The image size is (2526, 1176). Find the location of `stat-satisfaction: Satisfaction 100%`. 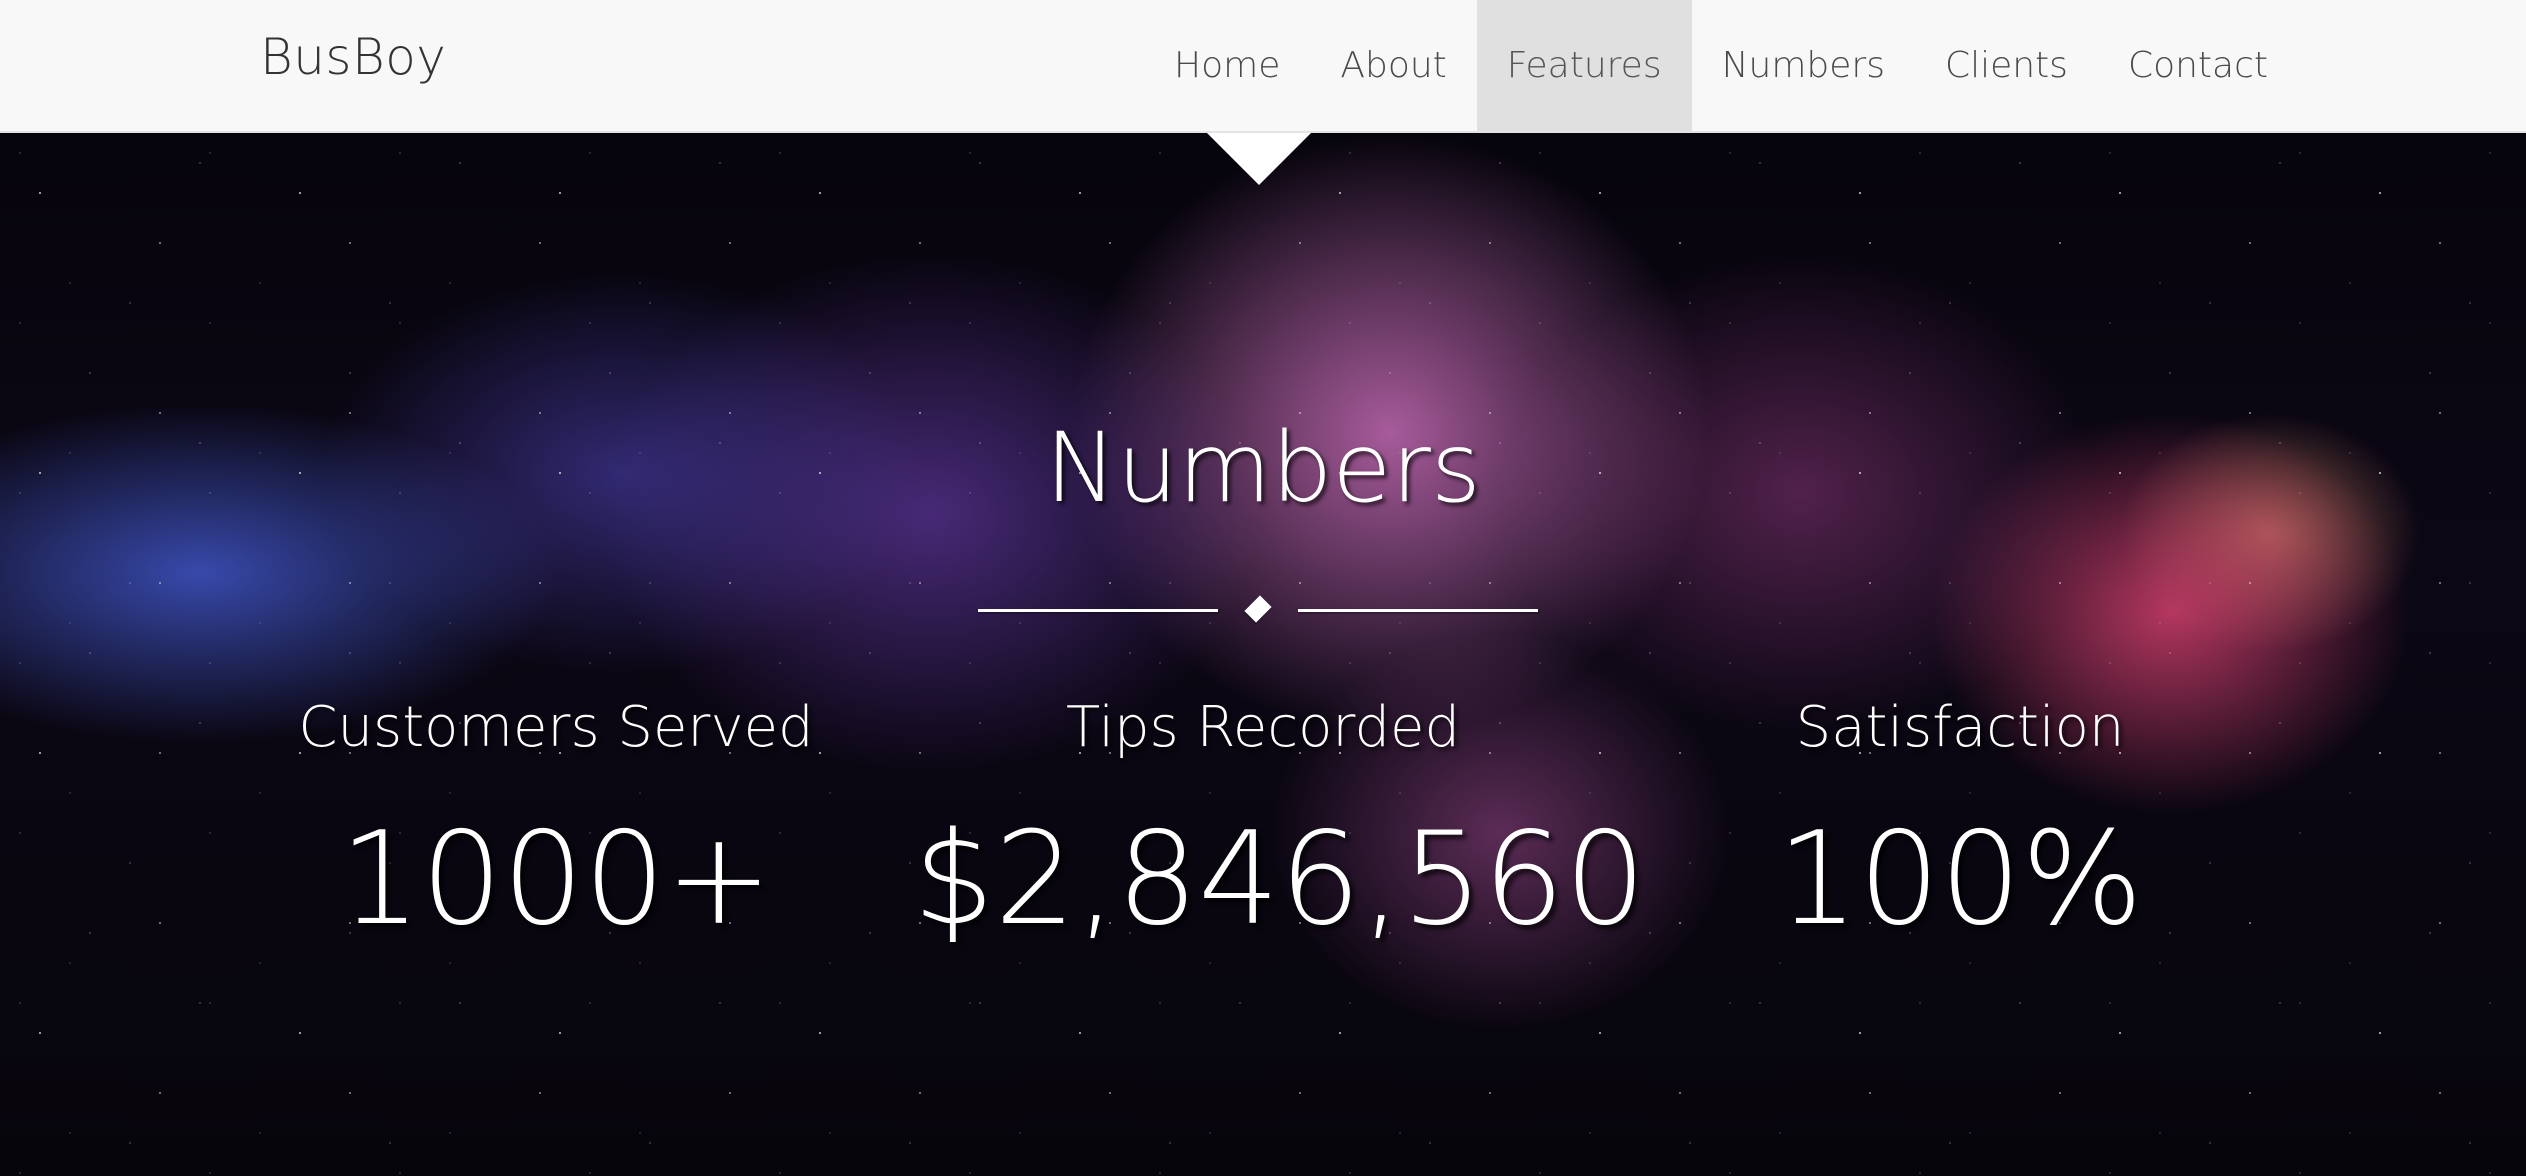

stat-satisfaction: Satisfaction 100% is located at coordinates (1960, 824).